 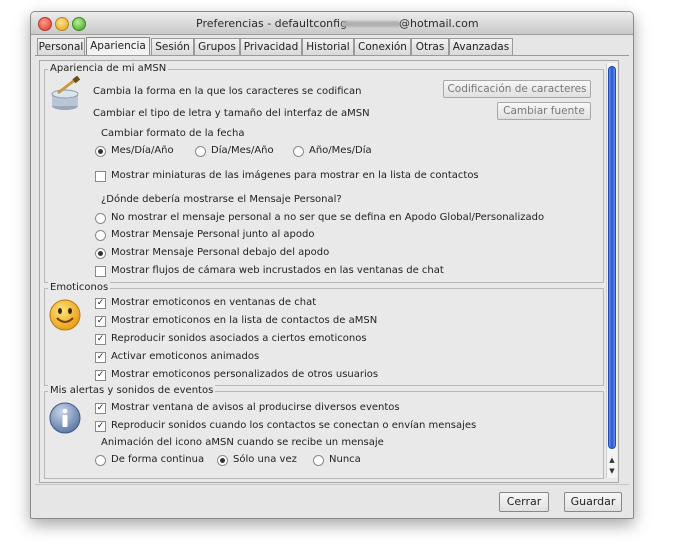 I want to click on emoticon-chat-label: Mostrar emoticonos en ventanas de chat, so click(x=214, y=302).